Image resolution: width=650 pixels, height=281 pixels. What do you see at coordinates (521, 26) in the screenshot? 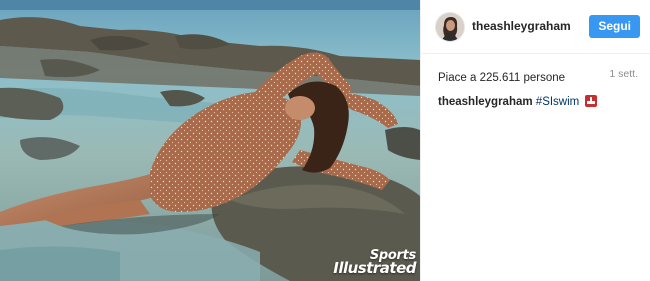
I see `post-author-username: theashleygraham` at bounding box center [521, 26].